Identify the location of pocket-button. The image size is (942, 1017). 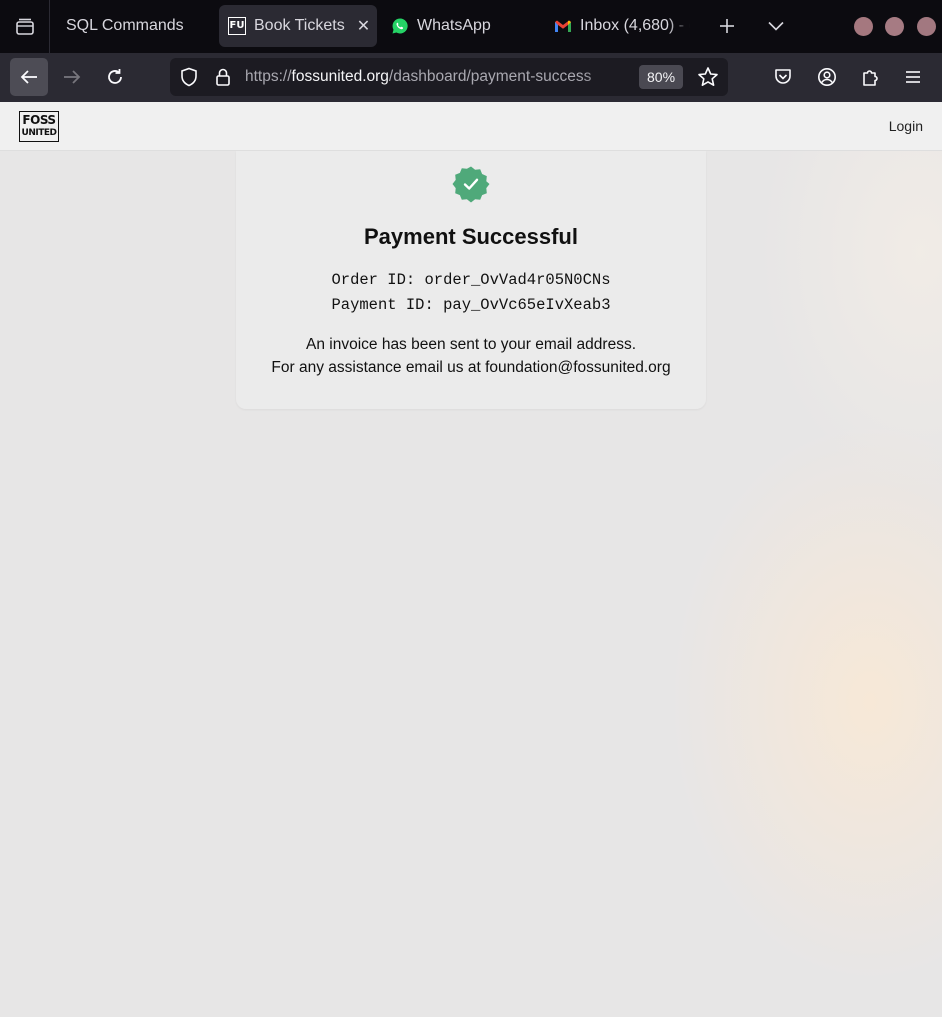
(783, 77).